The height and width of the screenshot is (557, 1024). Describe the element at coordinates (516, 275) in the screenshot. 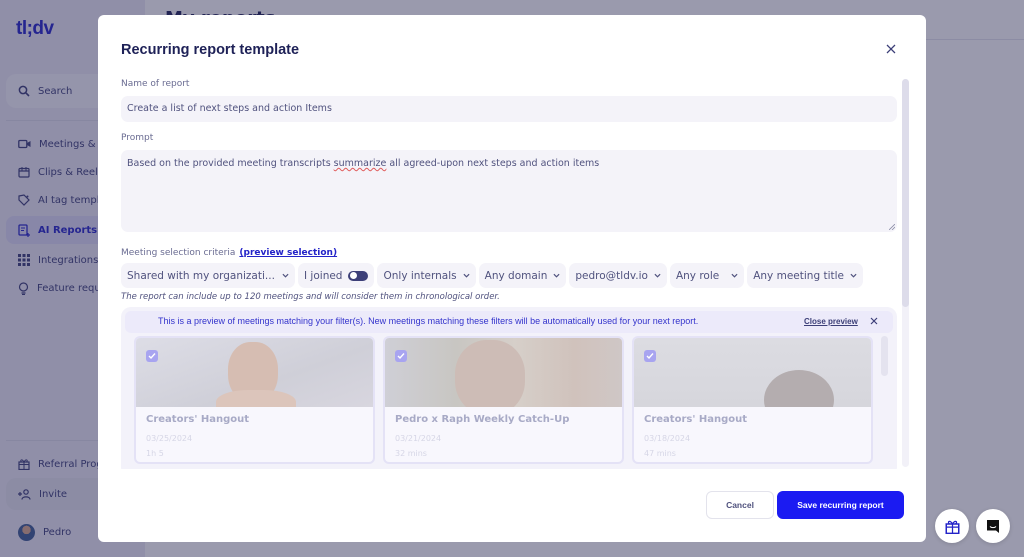

I see `domain-filter-value: Any domain` at that location.